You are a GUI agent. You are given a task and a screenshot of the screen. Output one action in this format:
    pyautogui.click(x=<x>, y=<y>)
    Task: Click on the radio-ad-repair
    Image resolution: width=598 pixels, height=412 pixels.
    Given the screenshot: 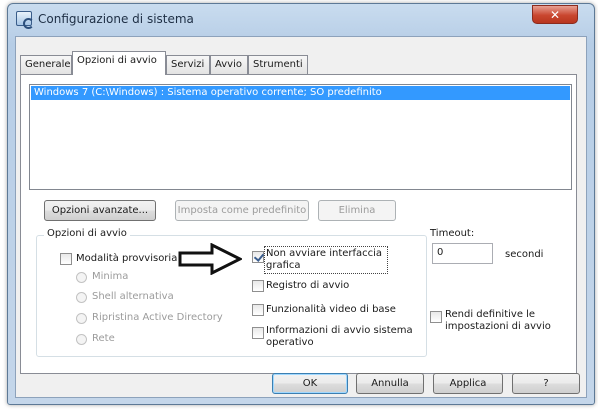 What is the action you would take?
    pyautogui.click(x=81, y=318)
    